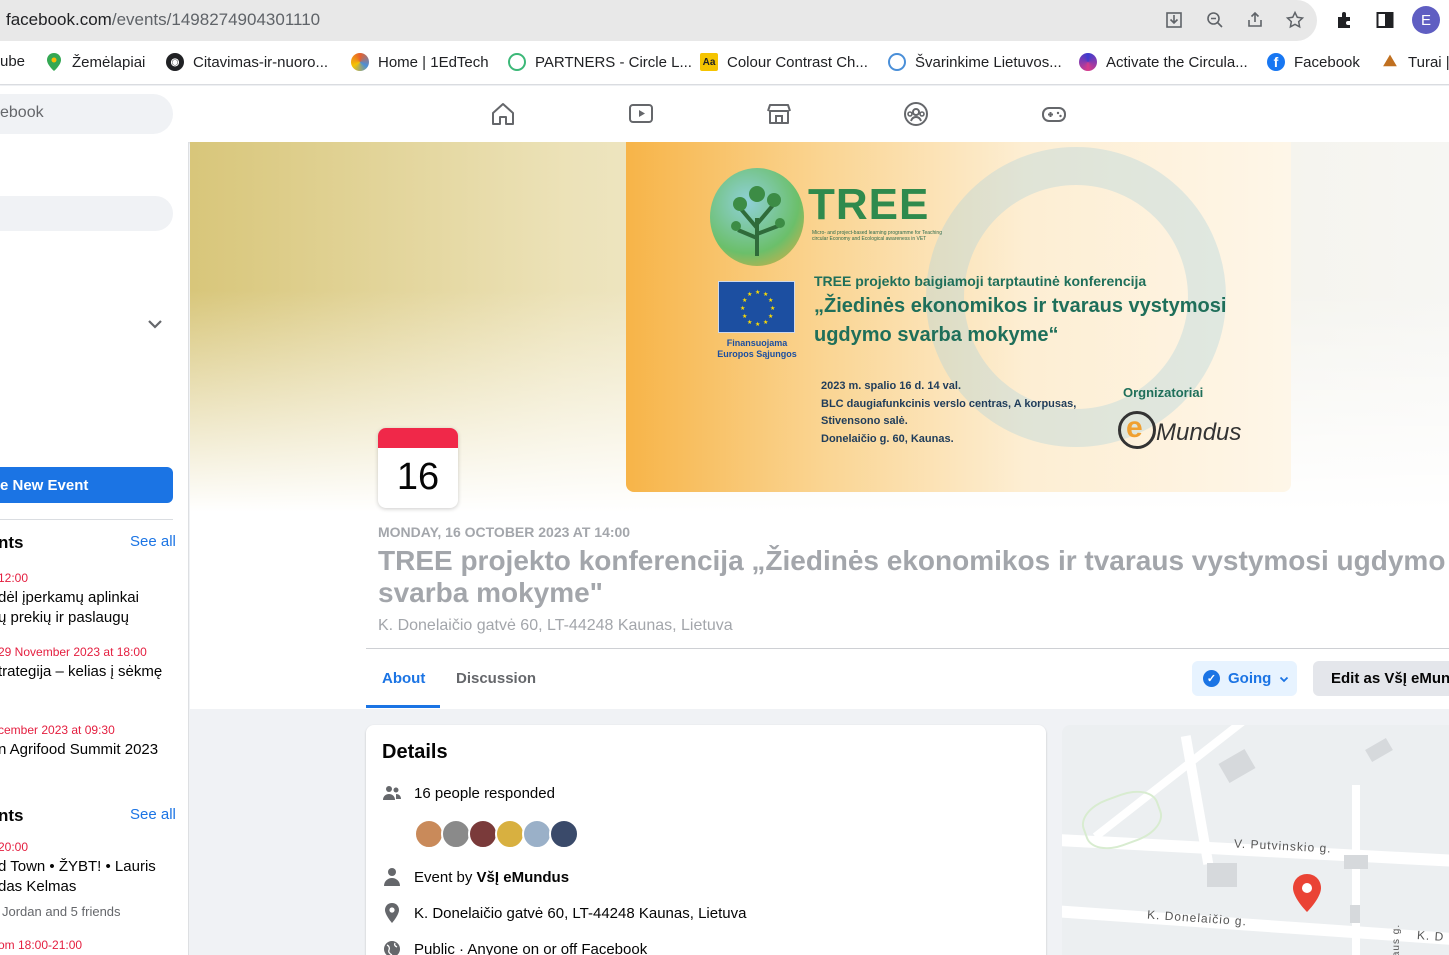 This screenshot has width=1449, height=955. Describe the element at coordinates (64, 618) in the screenshot. I see `event-name: ų prekių ir paslaugų` at that location.